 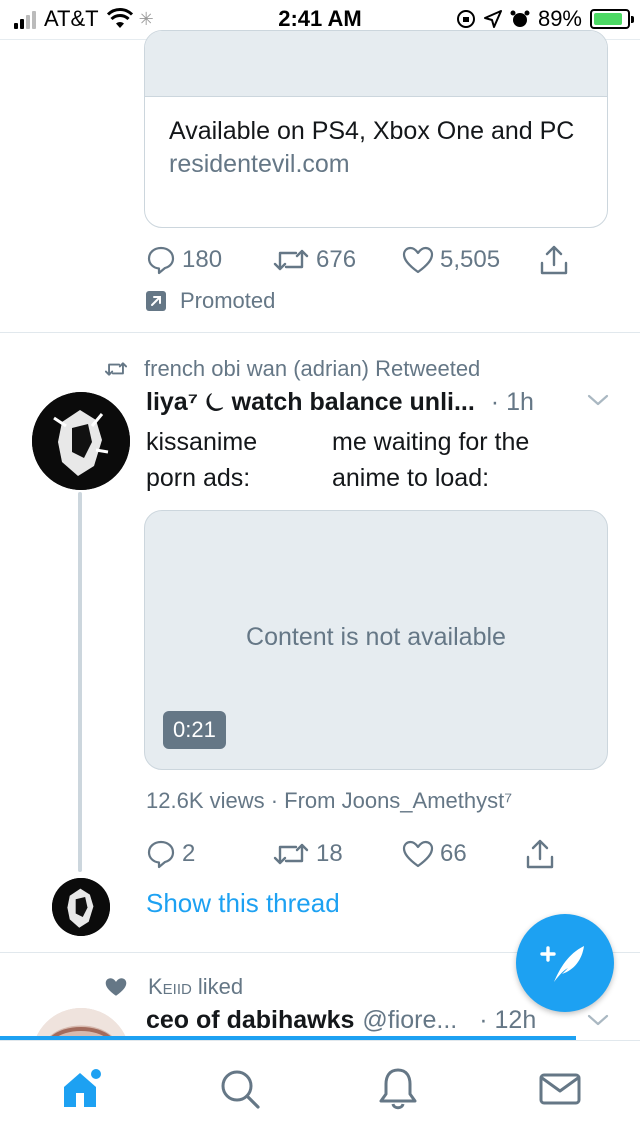 What do you see at coordinates (228, 300) in the screenshot?
I see `promoted-label: Promoted` at bounding box center [228, 300].